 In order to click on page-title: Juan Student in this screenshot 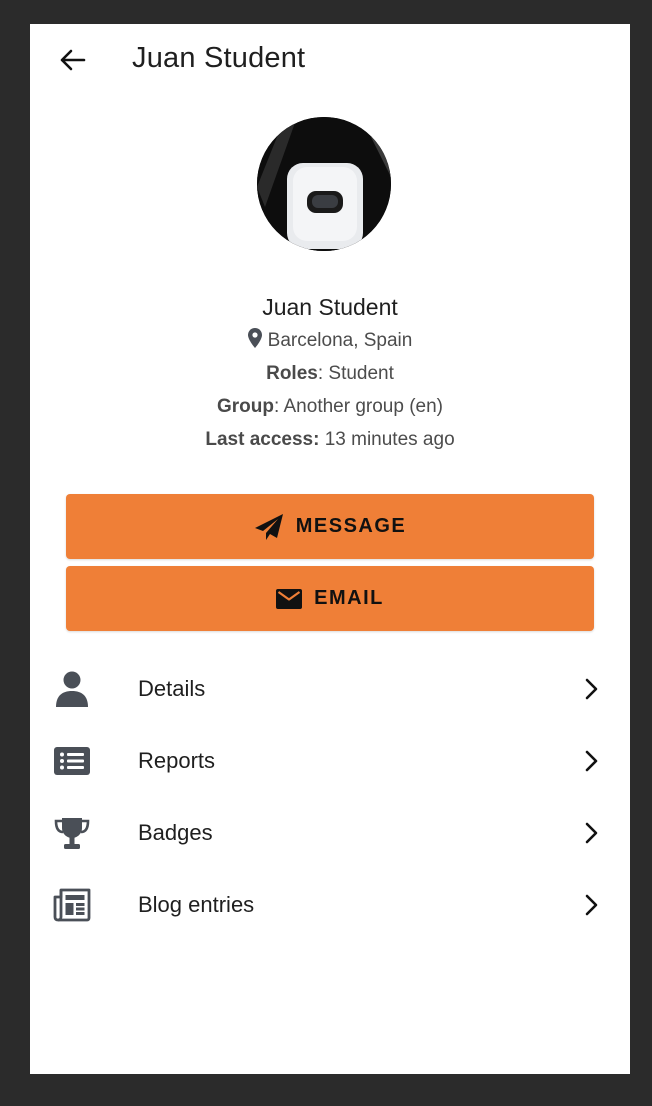, I will do `click(219, 58)`.